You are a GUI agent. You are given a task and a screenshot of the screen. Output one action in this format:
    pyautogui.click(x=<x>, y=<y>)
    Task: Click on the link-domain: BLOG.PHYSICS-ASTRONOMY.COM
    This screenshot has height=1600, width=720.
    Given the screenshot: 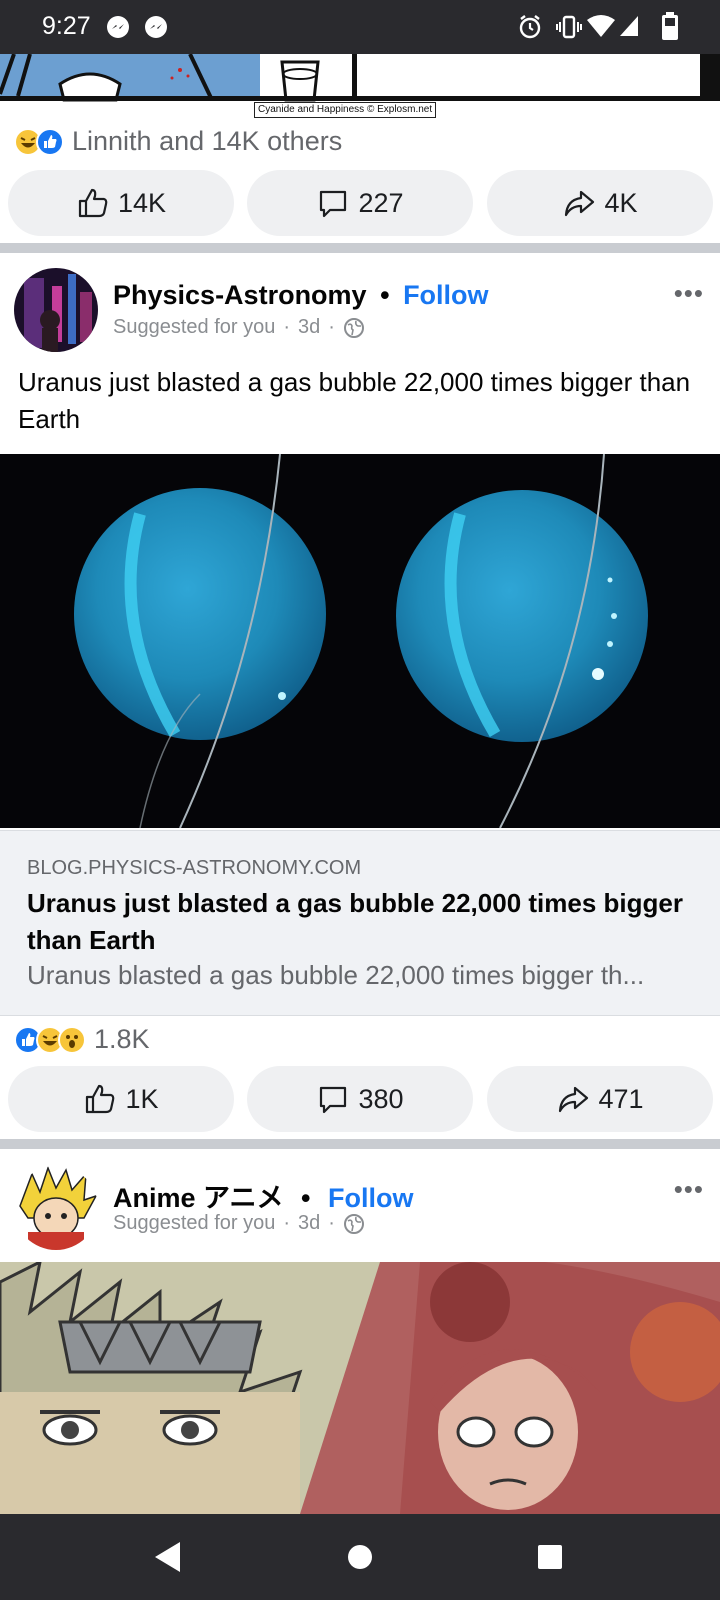 What is the action you would take?
    pyautogui.click(x=194, y=868)
    